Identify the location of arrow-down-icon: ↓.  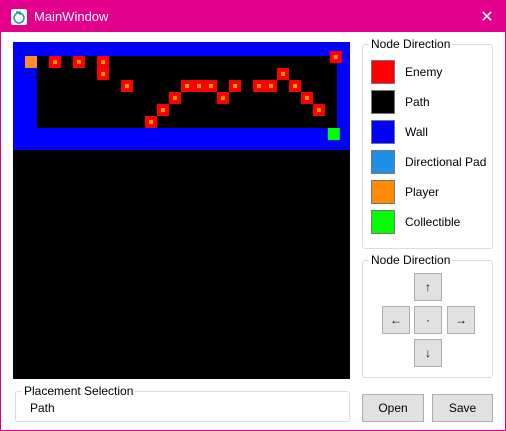
(428, 353).